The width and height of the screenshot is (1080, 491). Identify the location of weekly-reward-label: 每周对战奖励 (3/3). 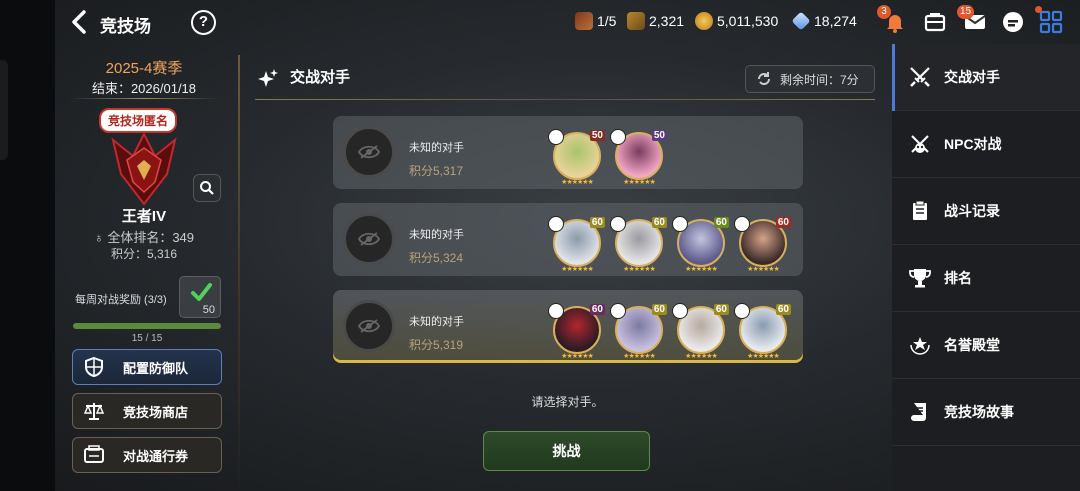
(121, 300).